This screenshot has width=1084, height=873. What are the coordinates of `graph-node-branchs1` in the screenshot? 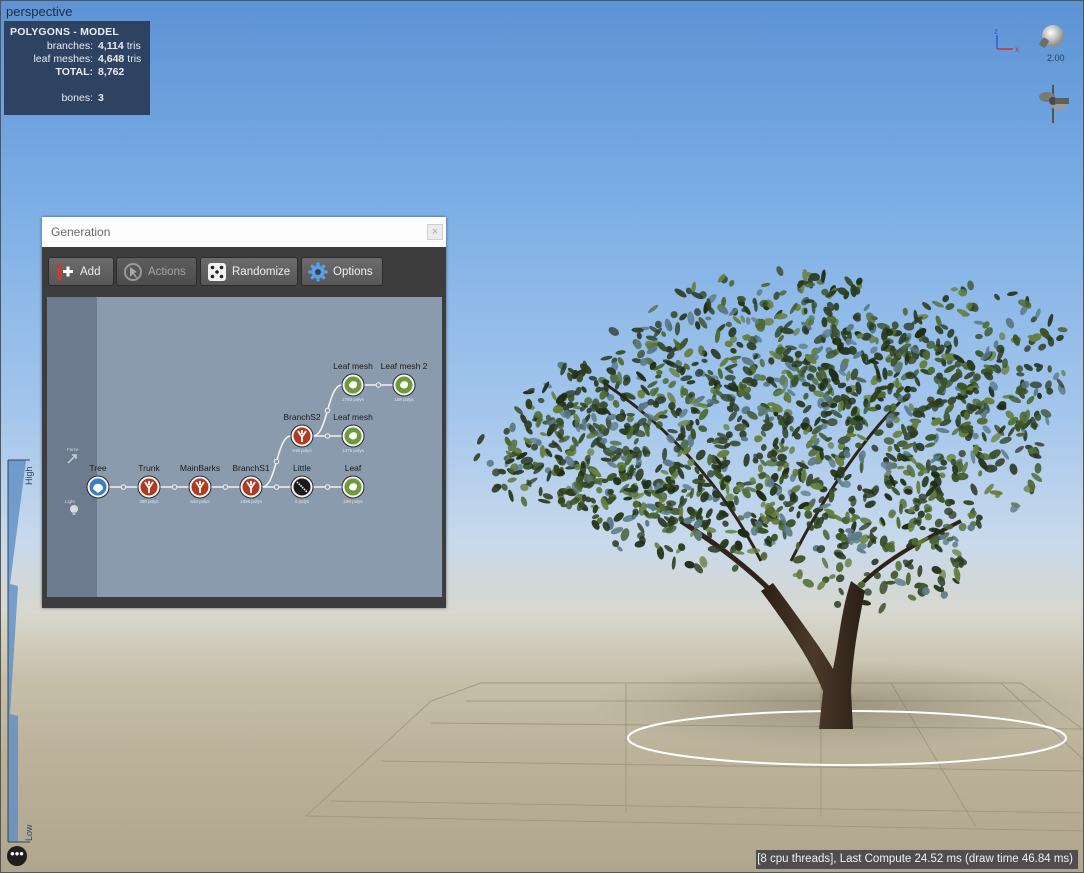 It's located at (251, 487).